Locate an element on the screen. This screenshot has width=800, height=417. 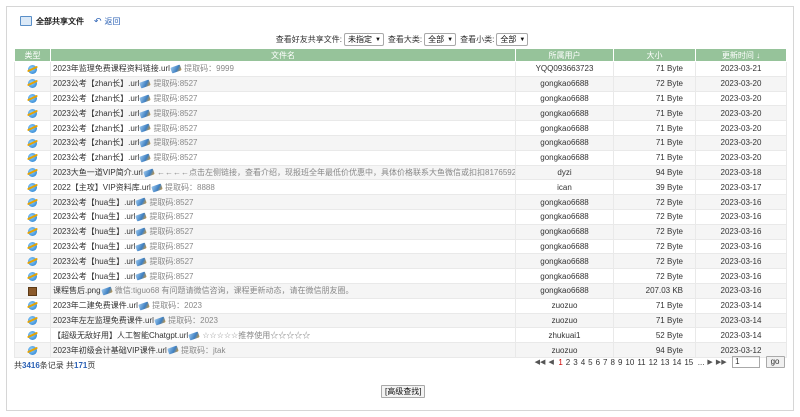
page-link: 13 is located at coordinates (665, 362).